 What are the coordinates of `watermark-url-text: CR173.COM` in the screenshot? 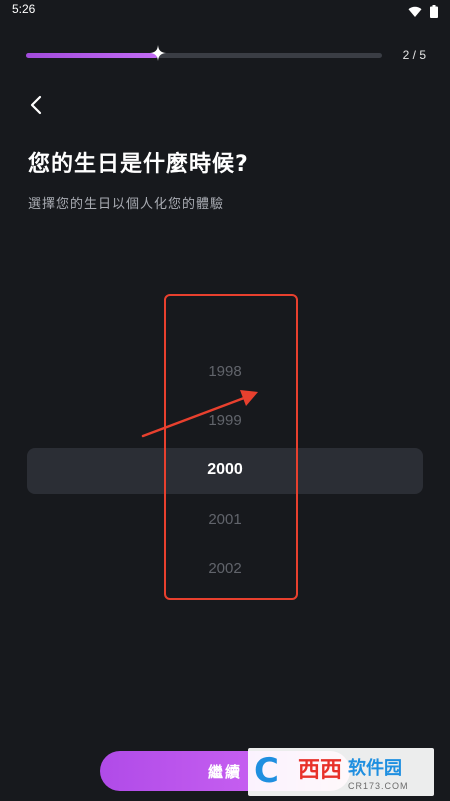 It's located at (378, 786).